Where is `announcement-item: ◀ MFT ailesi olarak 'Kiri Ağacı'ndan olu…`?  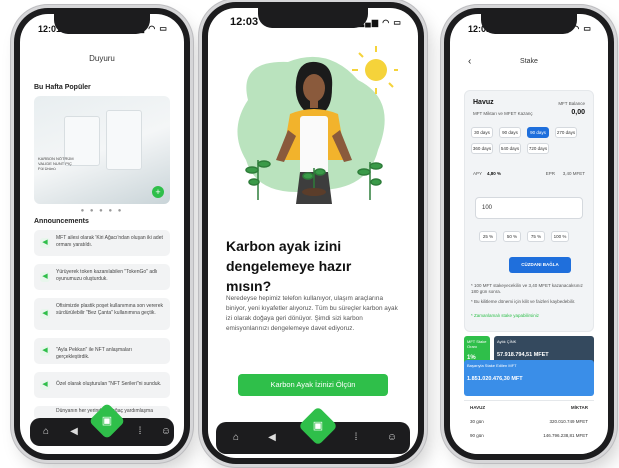
announcement-item: ◀ MFT ailesi olarak 'Kiri Ağacı'ndan olu… is located at coordinates (102, 243).